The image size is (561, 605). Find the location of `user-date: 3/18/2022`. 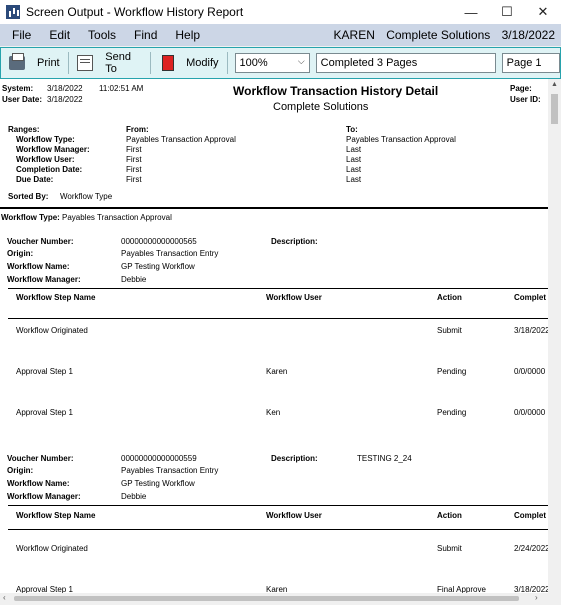

user-date: 3/18/2022 is located at coordinates (65, 99).